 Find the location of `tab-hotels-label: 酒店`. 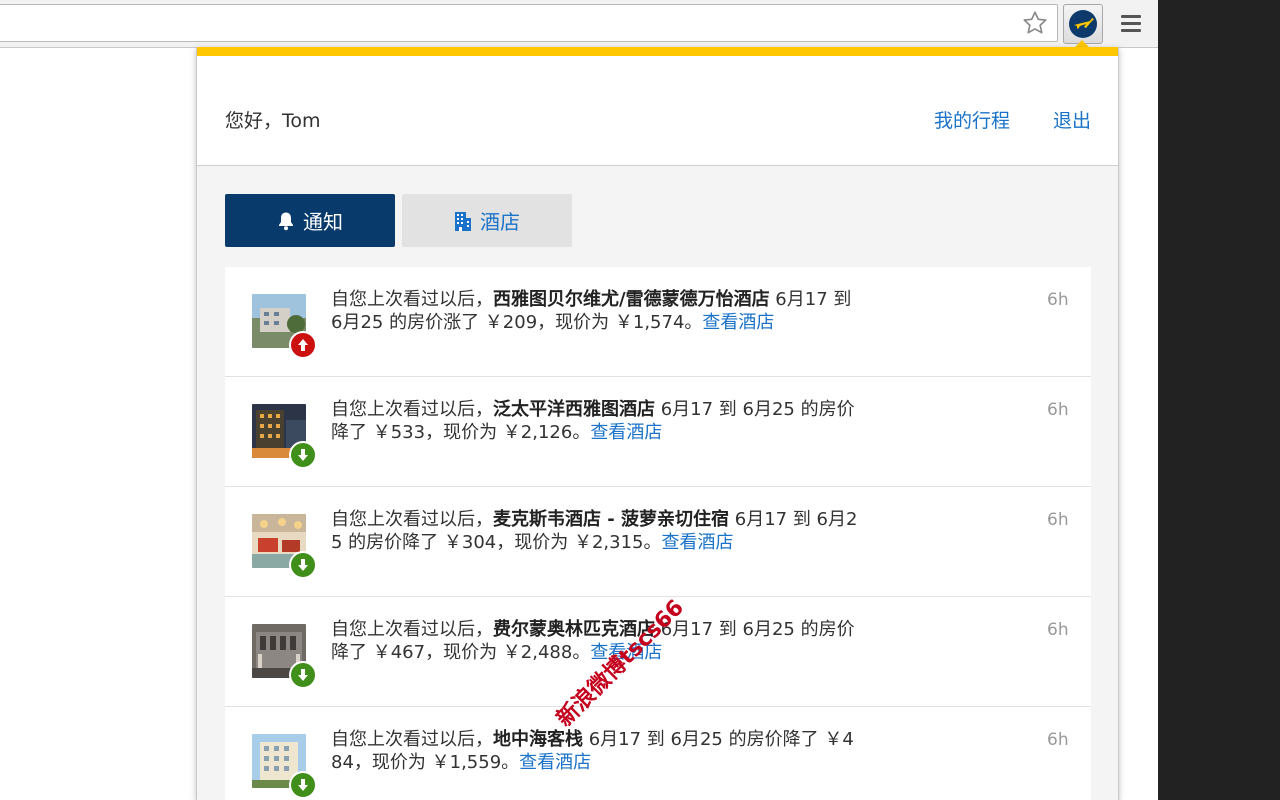

tab-hotels-label: 酒店 is located at coordinates (500, 222).